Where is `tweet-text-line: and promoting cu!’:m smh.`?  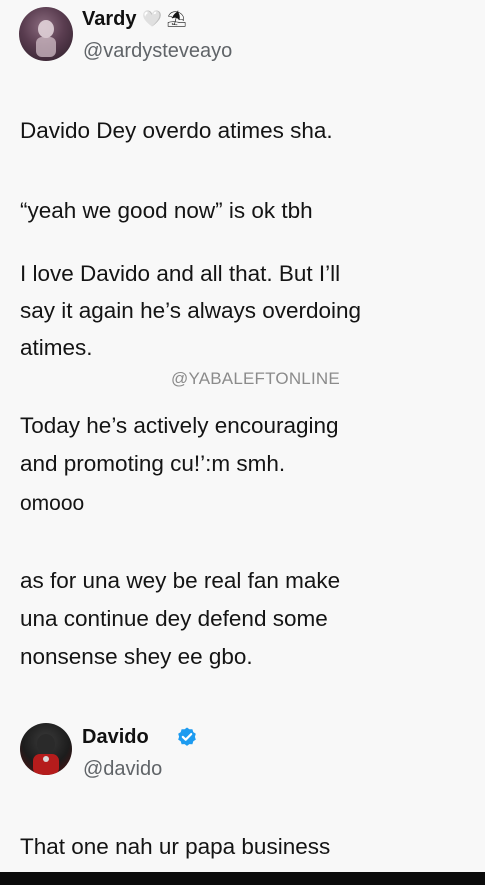 tweet-text-line: and promoting cu!’:m smh. is located at coordinates (153, 463).